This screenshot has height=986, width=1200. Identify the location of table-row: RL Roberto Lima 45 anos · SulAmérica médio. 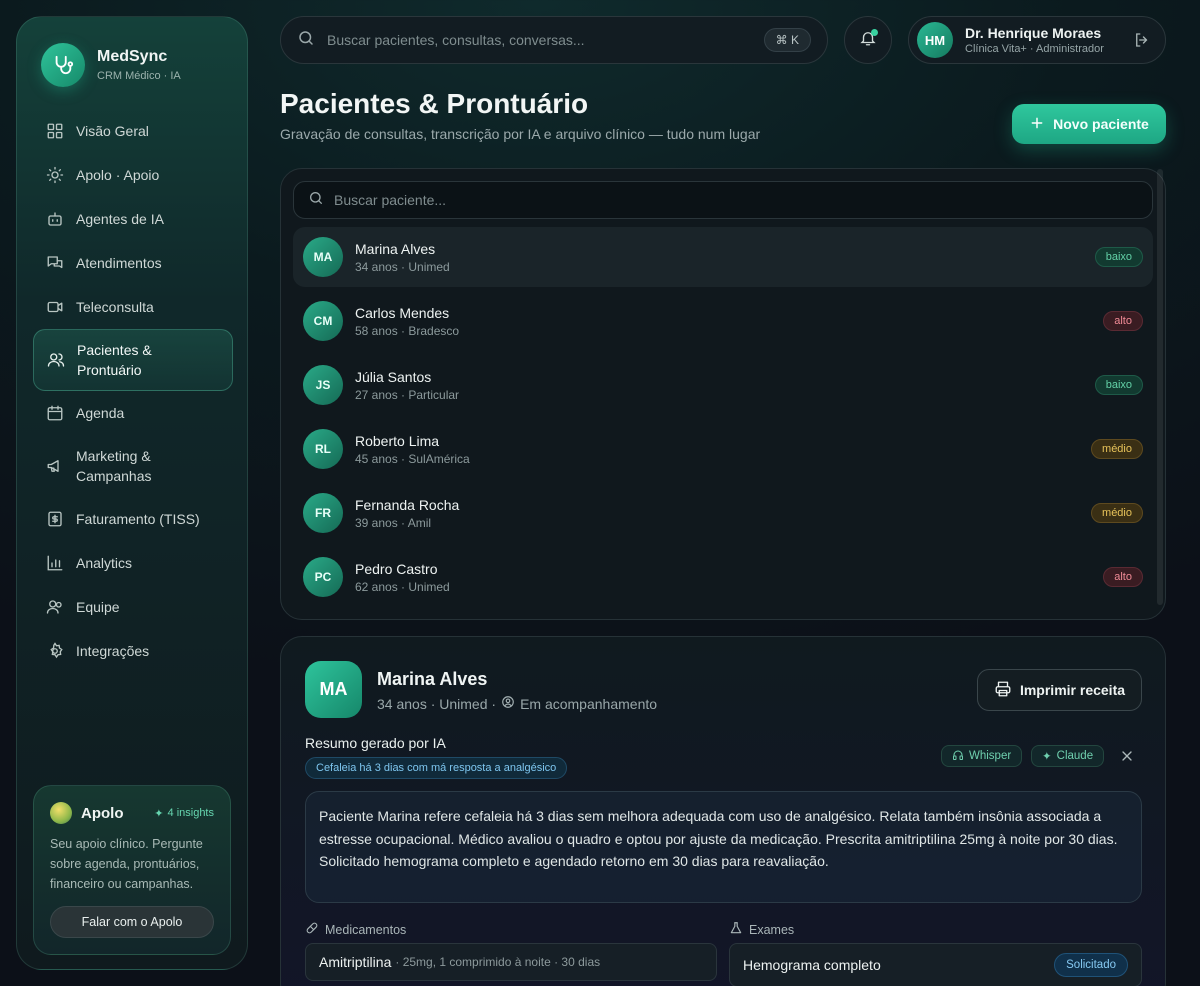
(723, 449).